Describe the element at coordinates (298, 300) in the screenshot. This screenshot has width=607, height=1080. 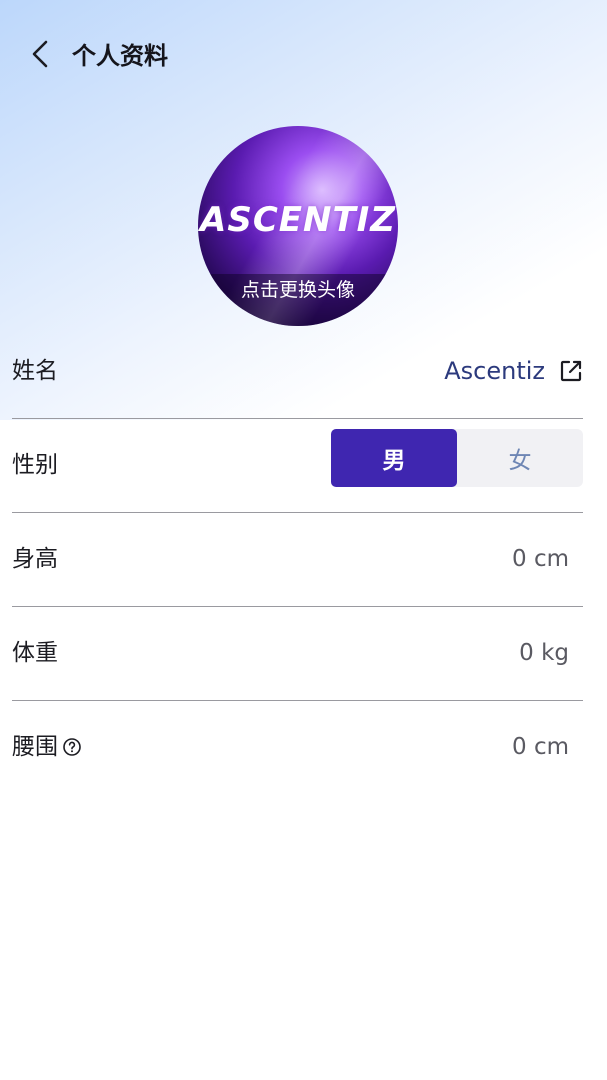
I see `avatar-caption: 点击更换头像` at that location.